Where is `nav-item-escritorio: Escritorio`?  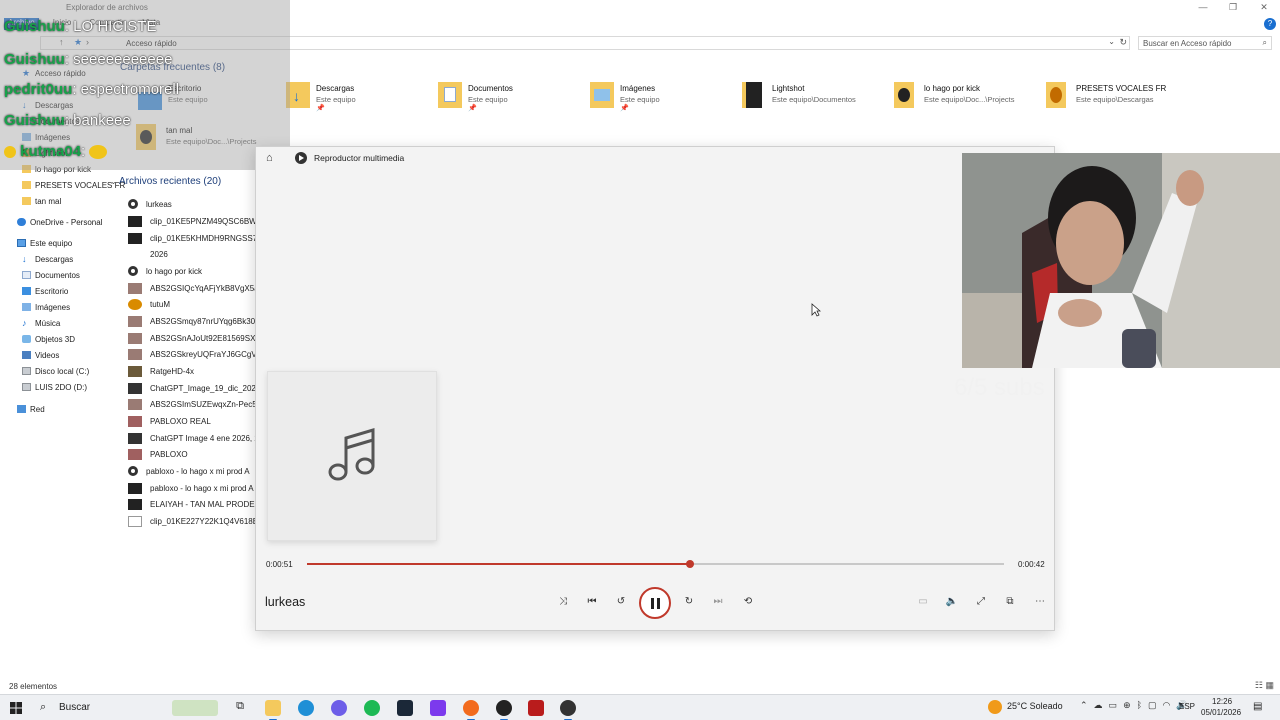 nav-item-escritorio: Escritorio is located at coordinates (45, 291).